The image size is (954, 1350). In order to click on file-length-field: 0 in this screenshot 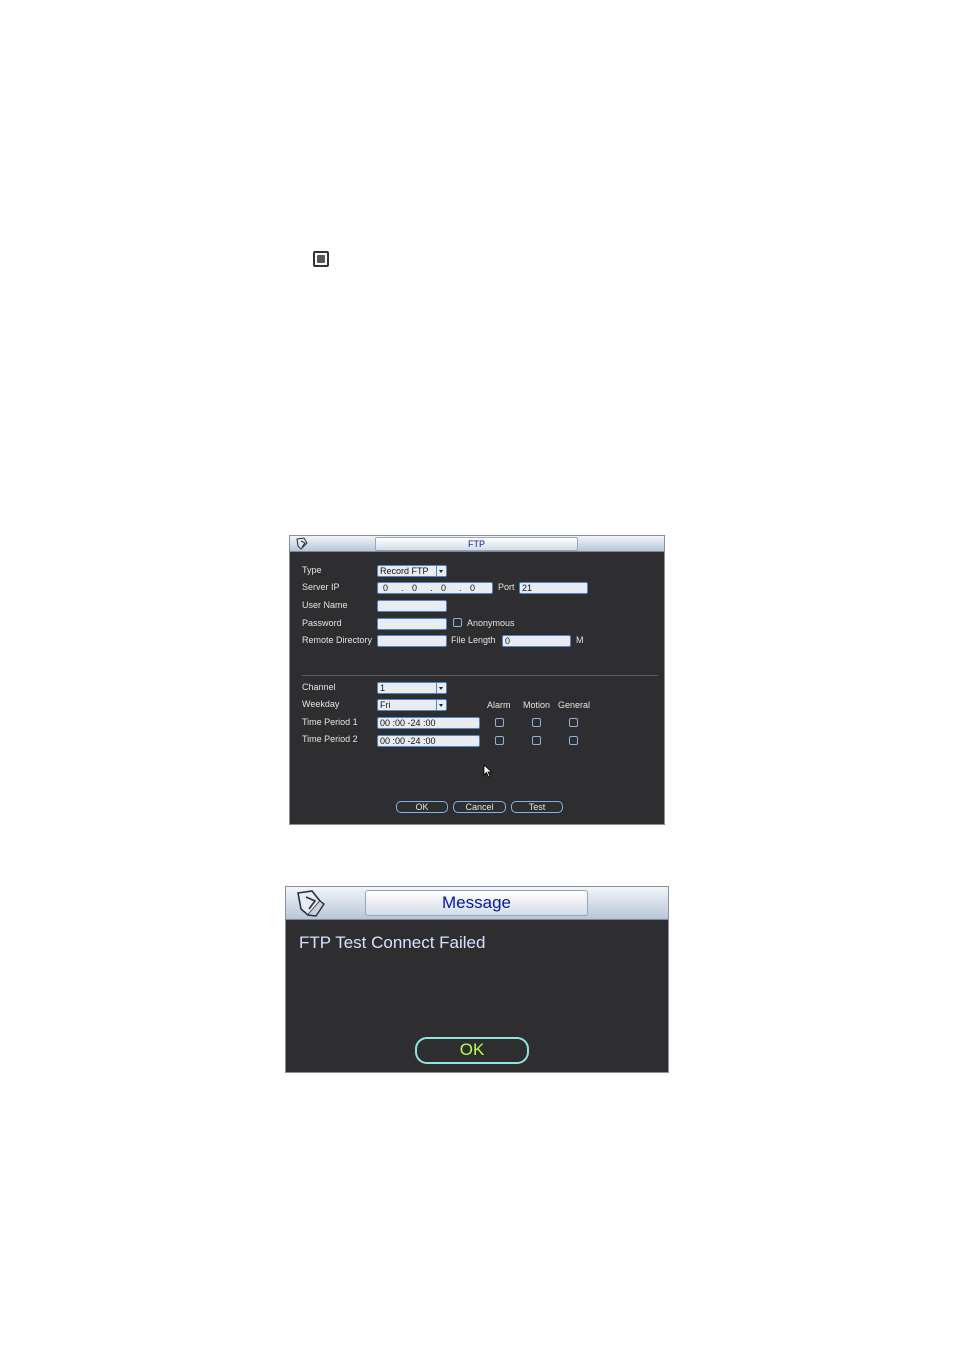, I will do `click(536, 641)`.